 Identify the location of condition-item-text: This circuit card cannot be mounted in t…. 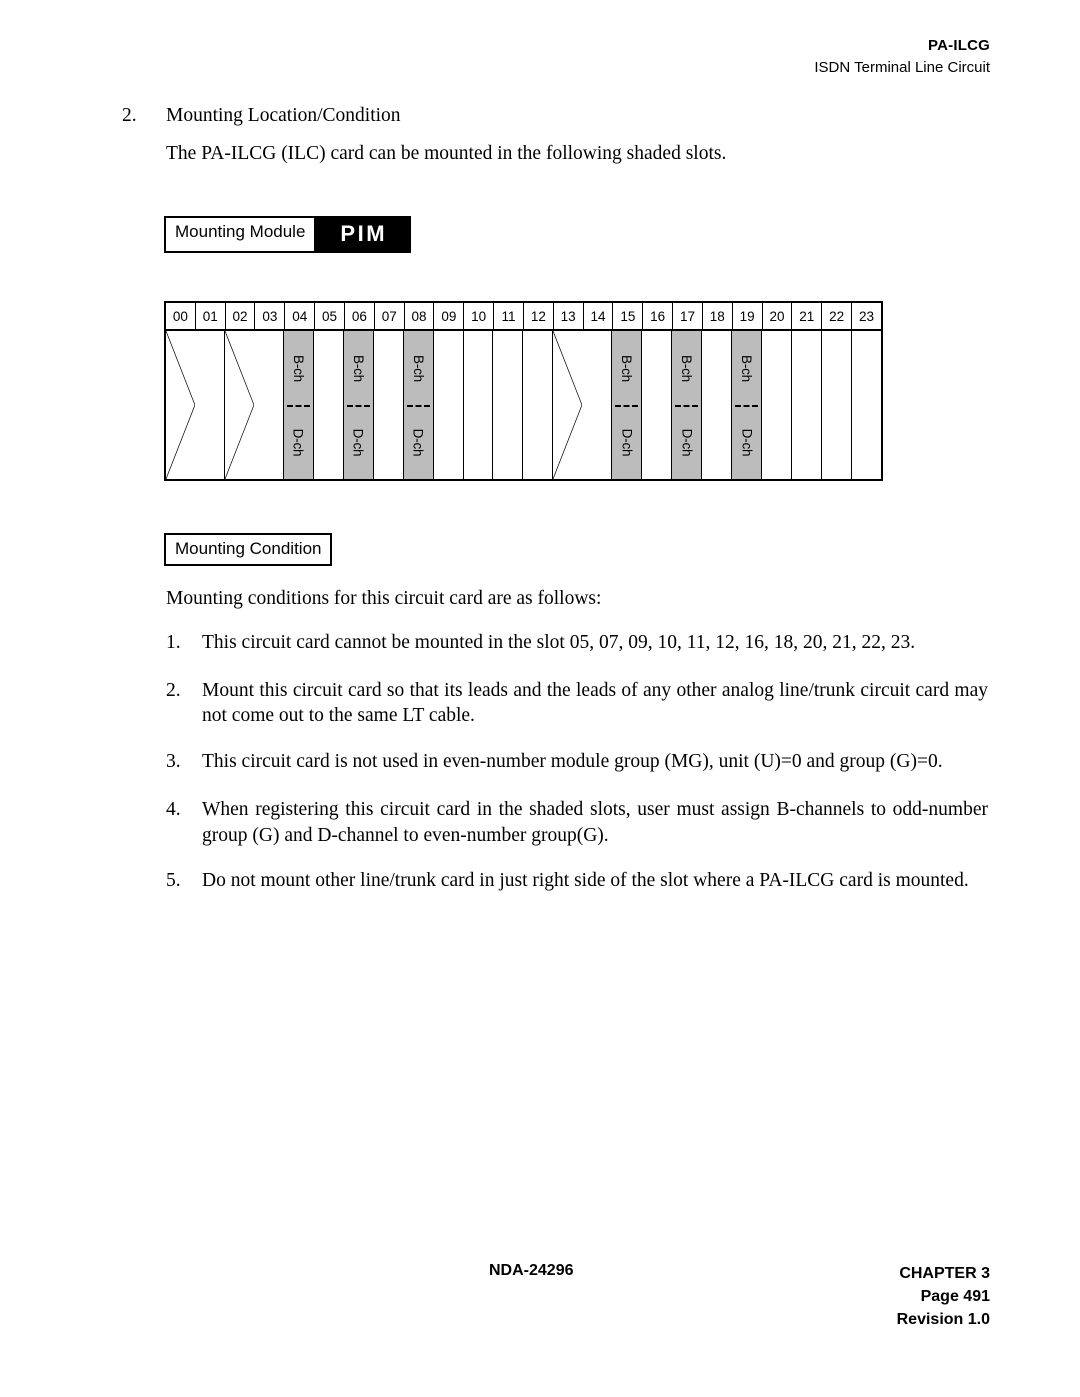
(559, 642).